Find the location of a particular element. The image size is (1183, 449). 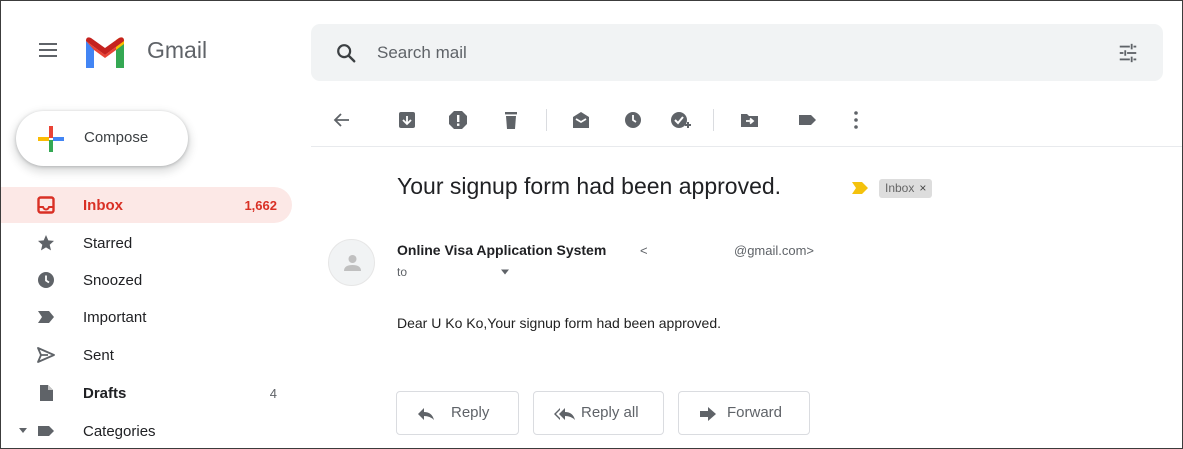

search-icon is located at coordinates (346, 53).